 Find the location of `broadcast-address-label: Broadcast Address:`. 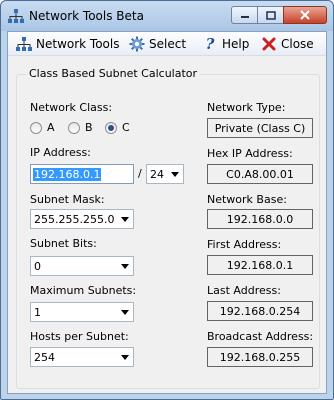

broadcast-address-label: Broadcast Address: is located at coordinates (260, 336).